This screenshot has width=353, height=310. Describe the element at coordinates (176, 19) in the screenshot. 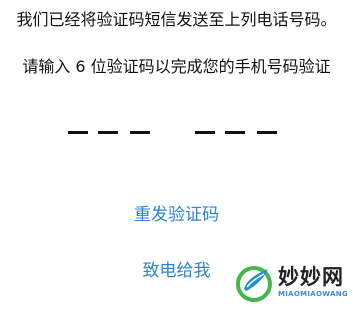

I see `sms-sent-message: 我们已经将验证码短信发送至上列电话号码。` at that location.